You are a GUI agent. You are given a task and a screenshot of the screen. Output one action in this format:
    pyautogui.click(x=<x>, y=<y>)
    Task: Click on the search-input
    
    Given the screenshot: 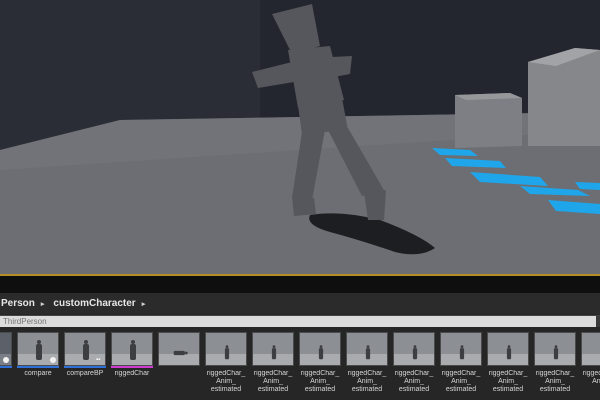 What is the action you would take?
    pyautogui.click(x=298, y=321)
    